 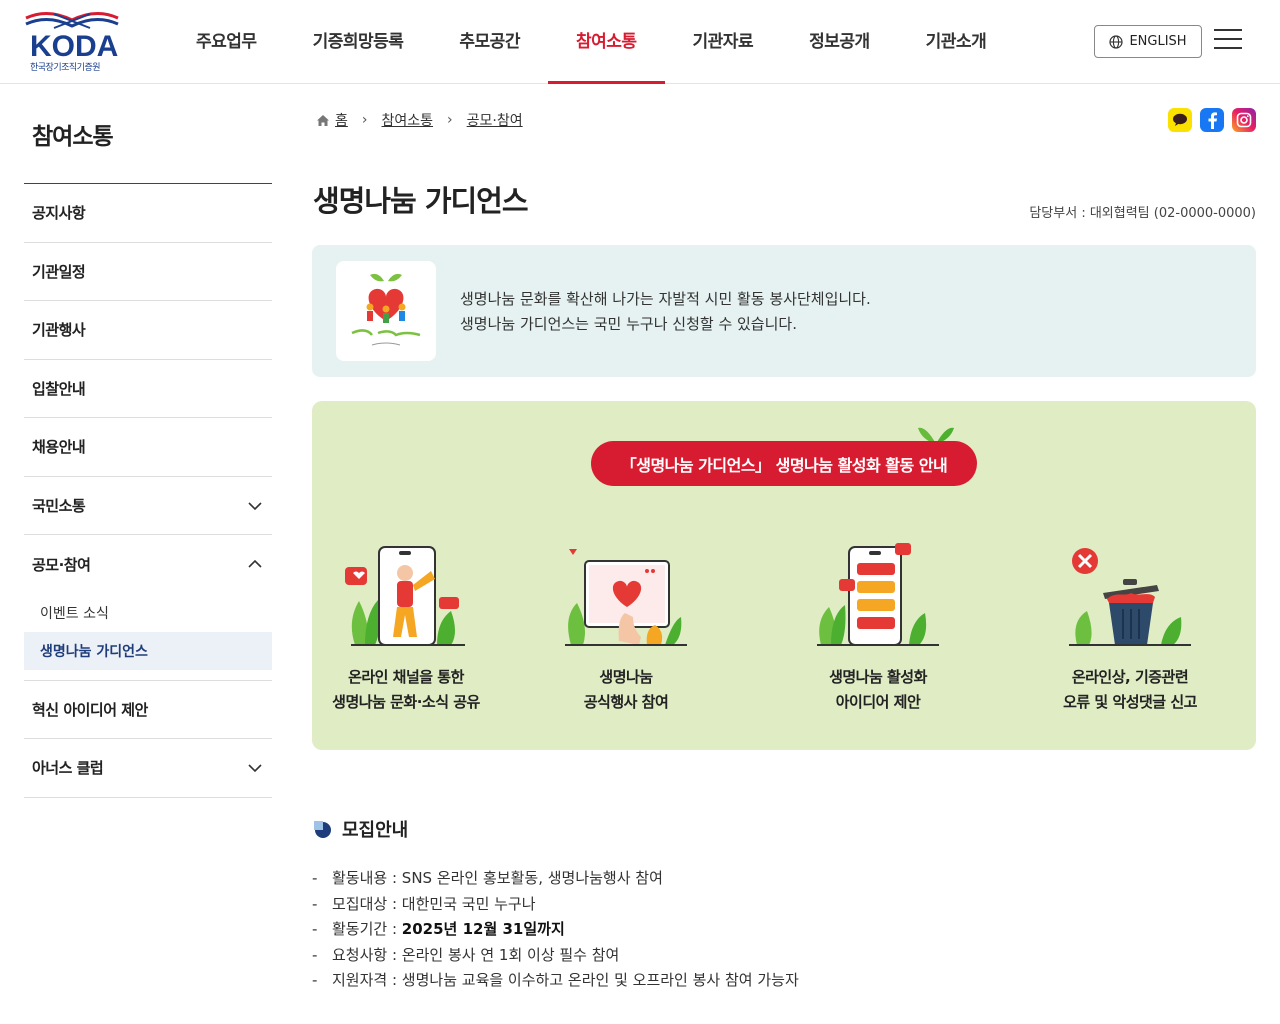 I want to click on sidebar-item-recruitment: 채용안내, so click(x=148, y=447).